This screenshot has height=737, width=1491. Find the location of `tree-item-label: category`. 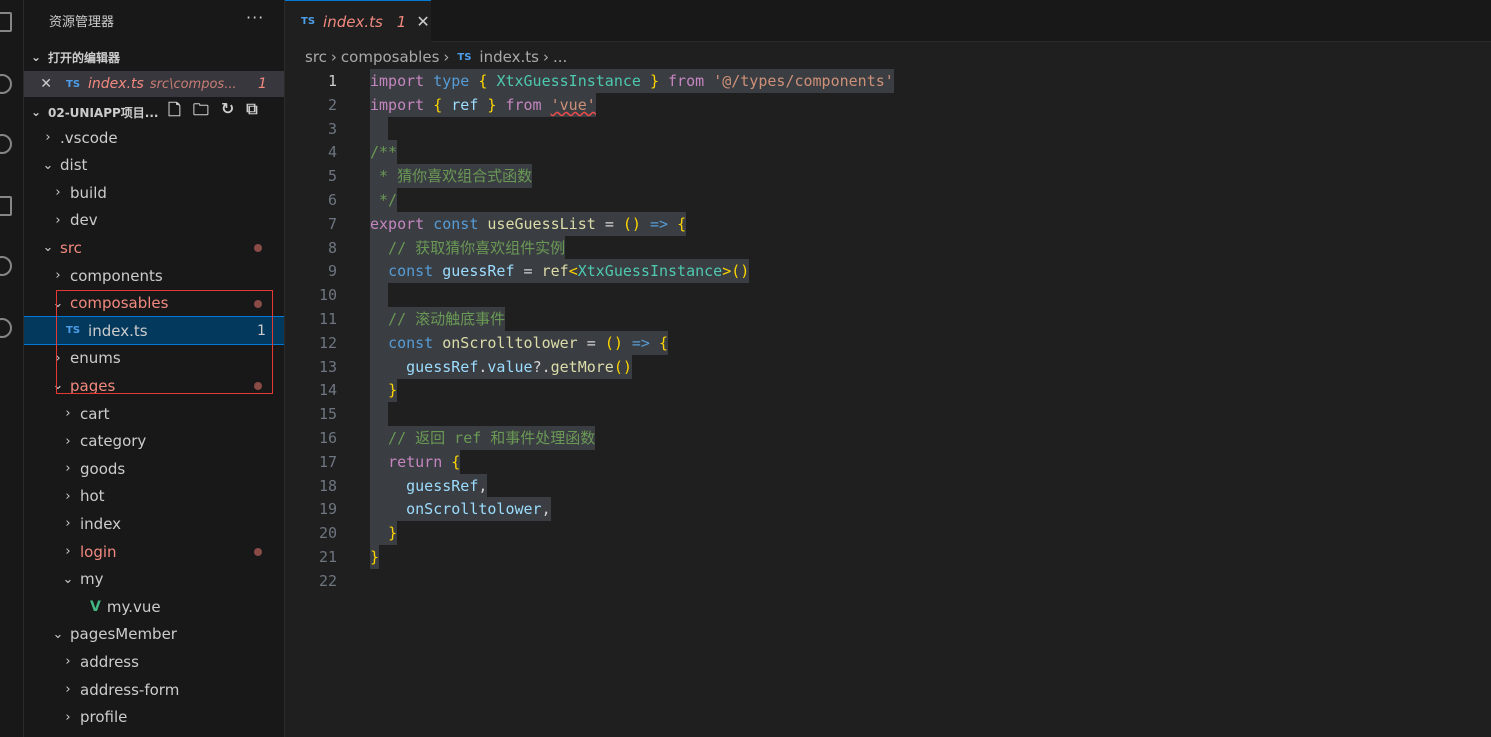

tree-item-label: category is located at coordinates (113, 441).